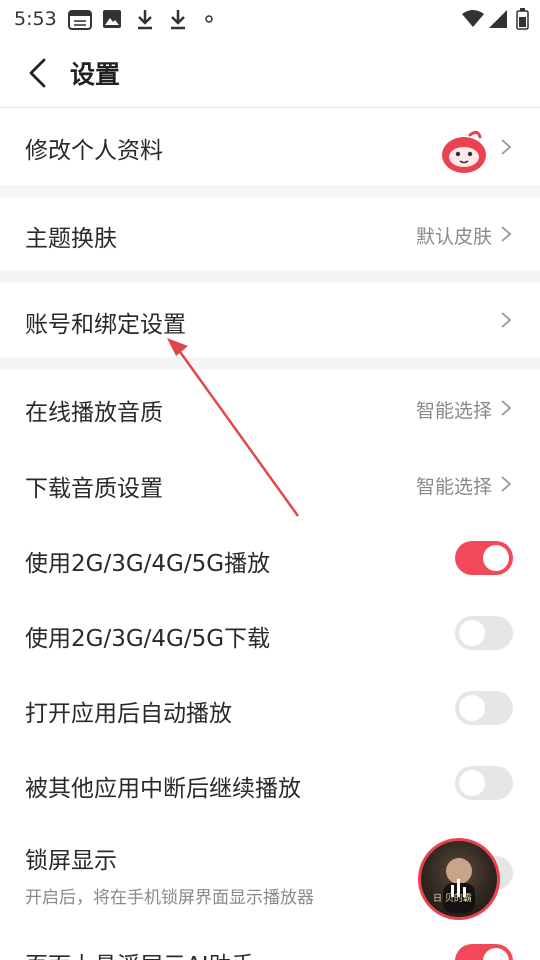 The height and width of the screenshot is (960, 540). What do you see at coordinates (270, 407) in the screenshot?
I see `online-quality-row: 在线播放音质 智能选择` at bounding box center [270, 407].